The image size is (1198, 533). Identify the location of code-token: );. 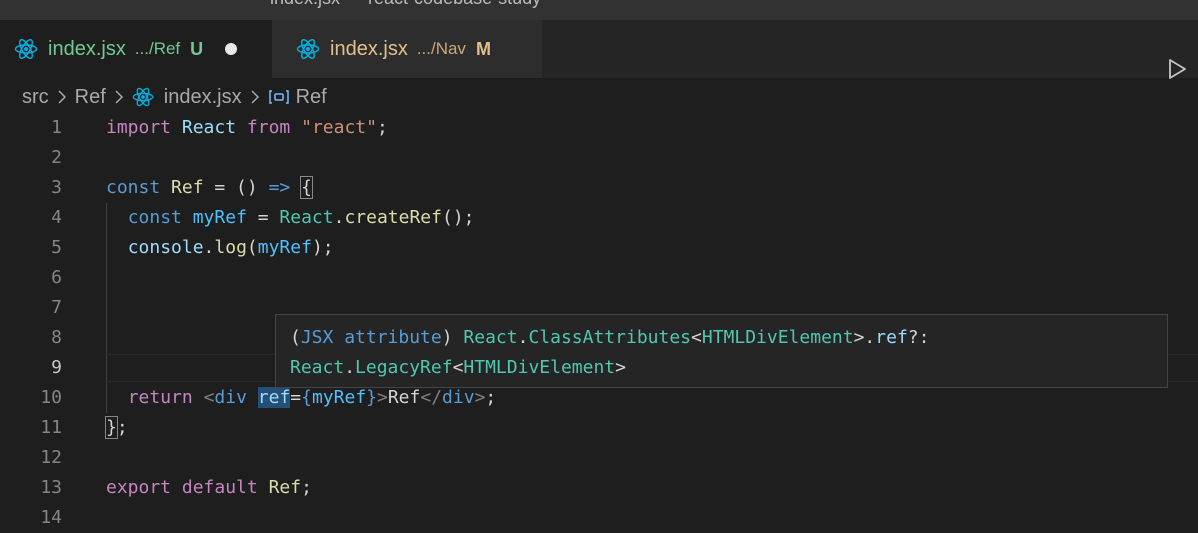
(322, 247).